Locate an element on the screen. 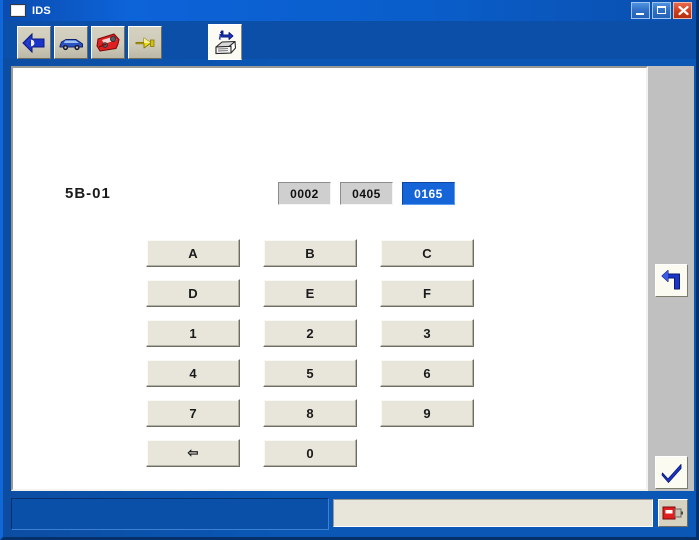  blue-car-icon is located at coordinates (71, 44).